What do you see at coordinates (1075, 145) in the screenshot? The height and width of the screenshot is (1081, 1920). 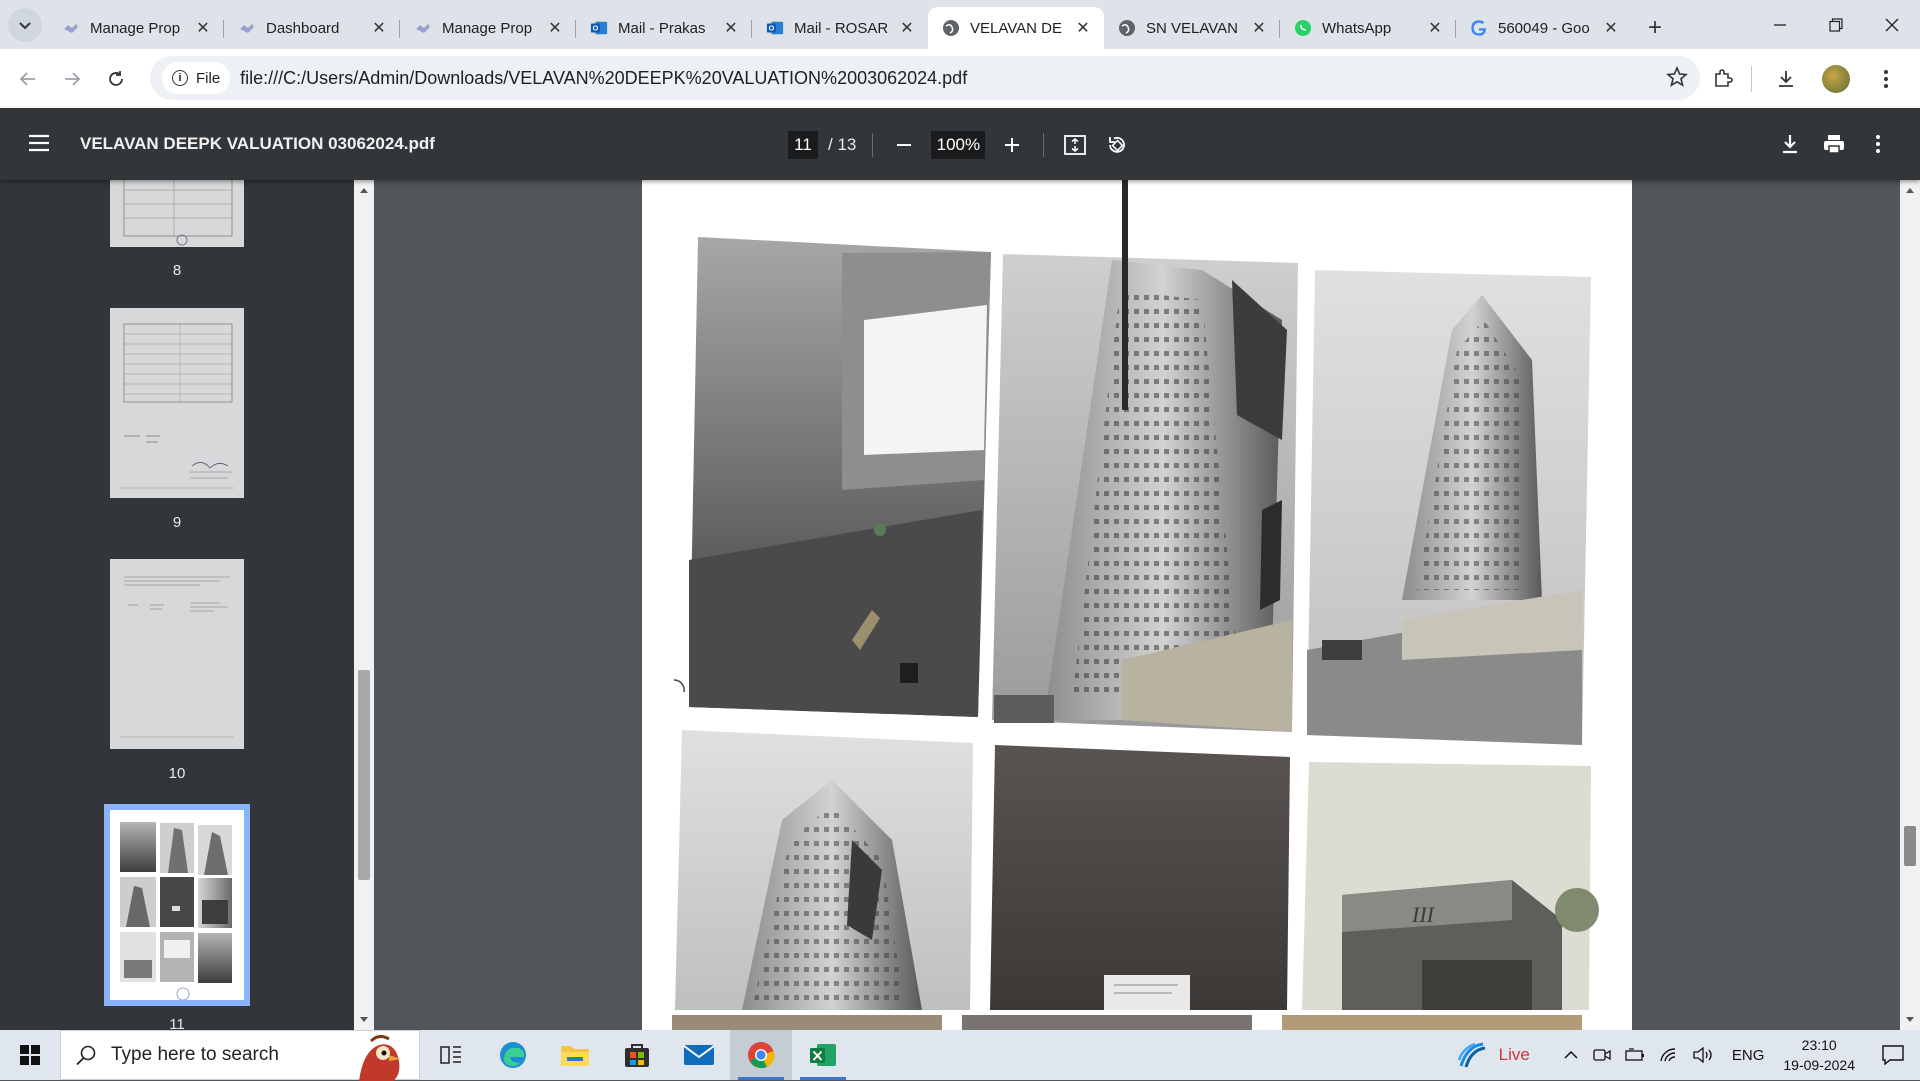 I see `fit-to-page-button` at bounding box center [1075, 145].